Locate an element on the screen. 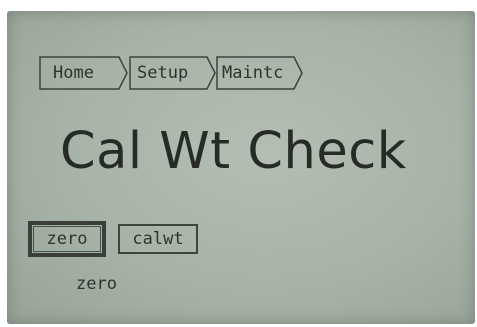 Image resolution: width=477 pixels, height=327 pixels. softkey-calwt: calwt is located at coordinates (158, 239).